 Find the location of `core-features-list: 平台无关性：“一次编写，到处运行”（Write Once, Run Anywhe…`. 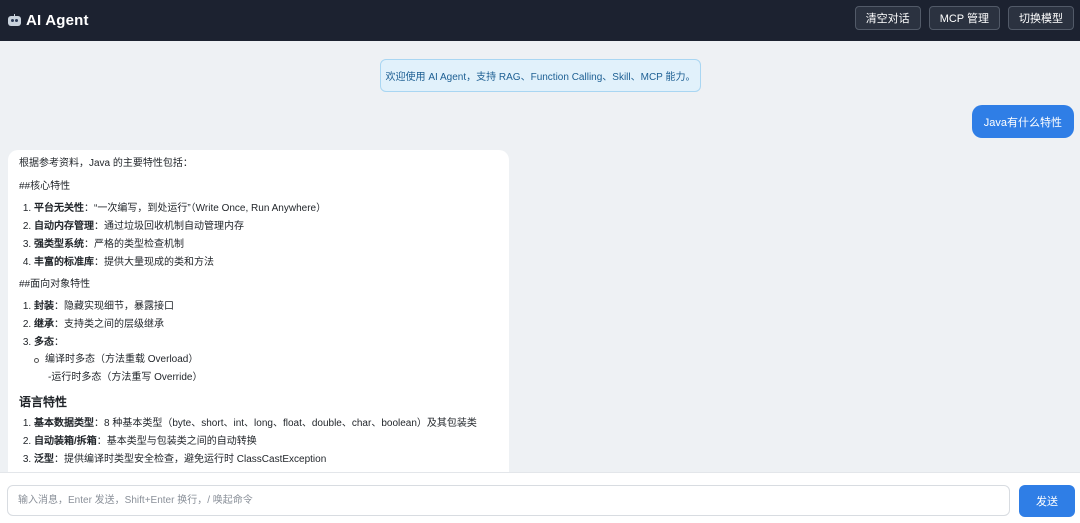

core-features-list: 平台无关性：“一次编写，到处运行”（Write Once, Run Anywhe… is located at coordinates (258, 236).